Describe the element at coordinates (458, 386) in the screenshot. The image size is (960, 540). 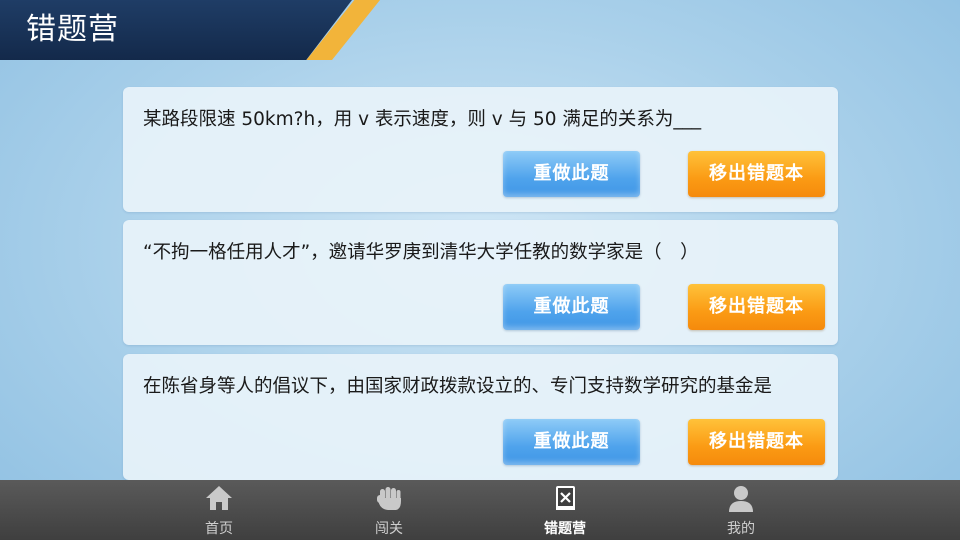
I see `question-text: 在陈省身等人的倡议下，由国家财政拨款设立的、专门支持数学研究的基金是` at that location.